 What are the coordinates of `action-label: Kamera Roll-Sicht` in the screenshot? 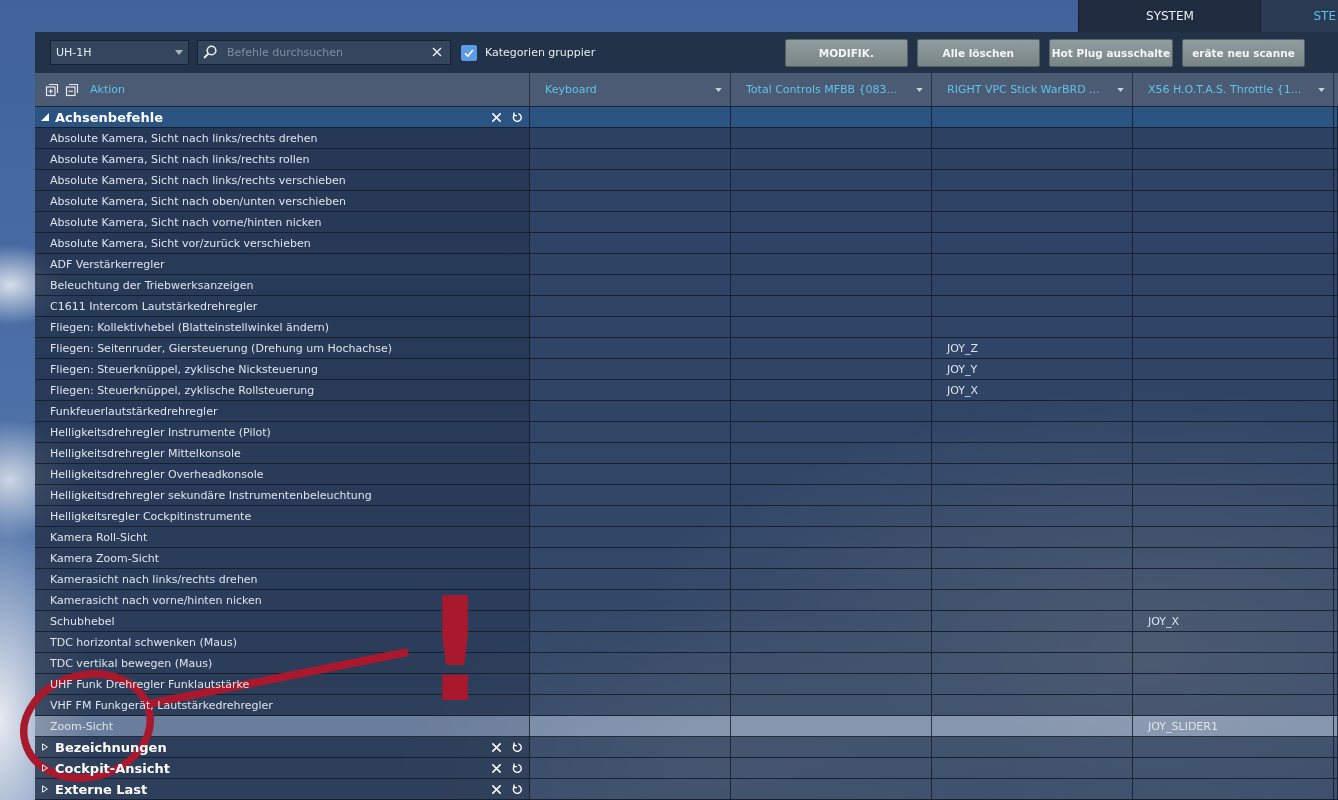 It's located at (99, 537).